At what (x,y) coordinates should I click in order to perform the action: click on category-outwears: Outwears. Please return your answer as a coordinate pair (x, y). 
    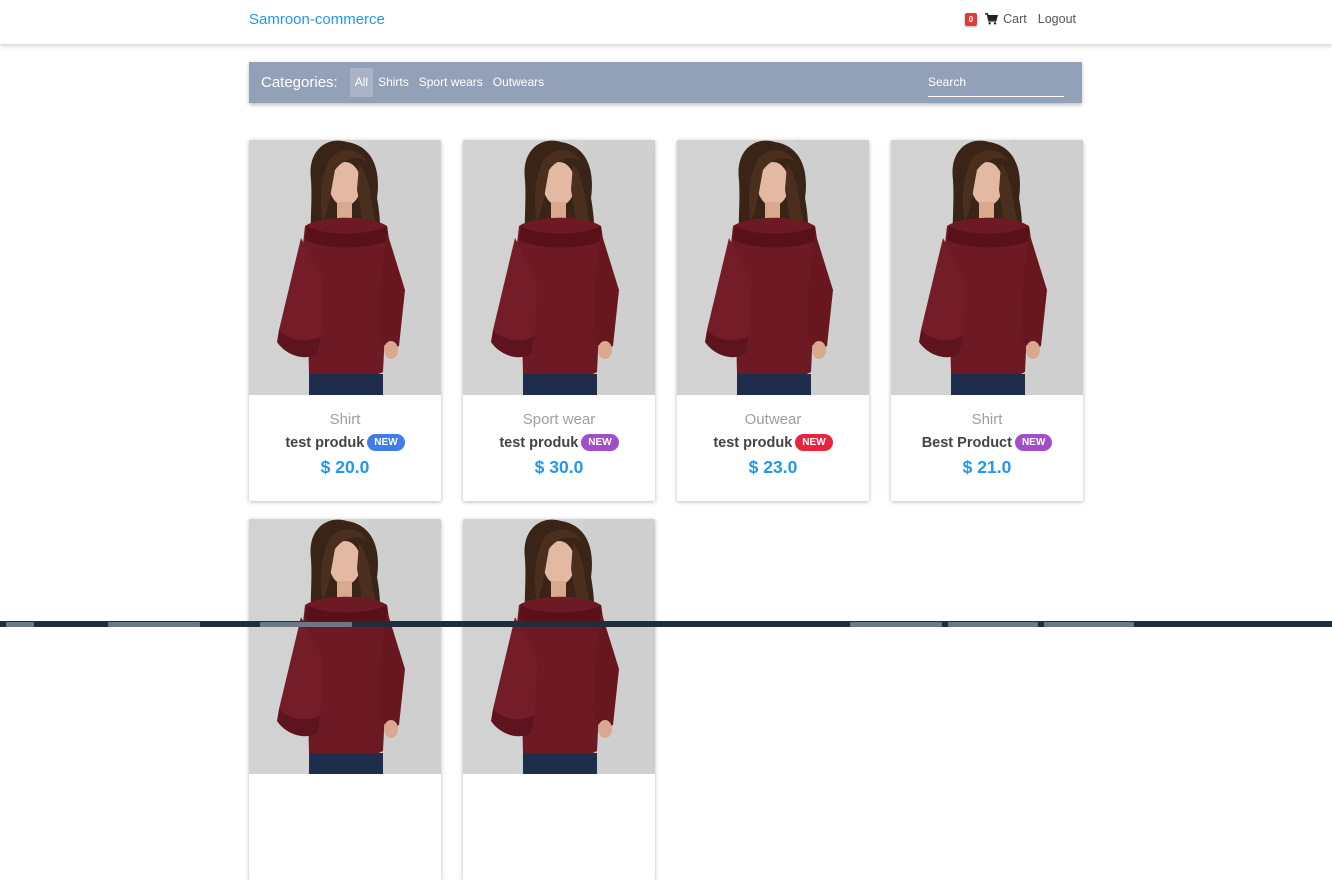
    Looking at the image, I should click on (518, 82).